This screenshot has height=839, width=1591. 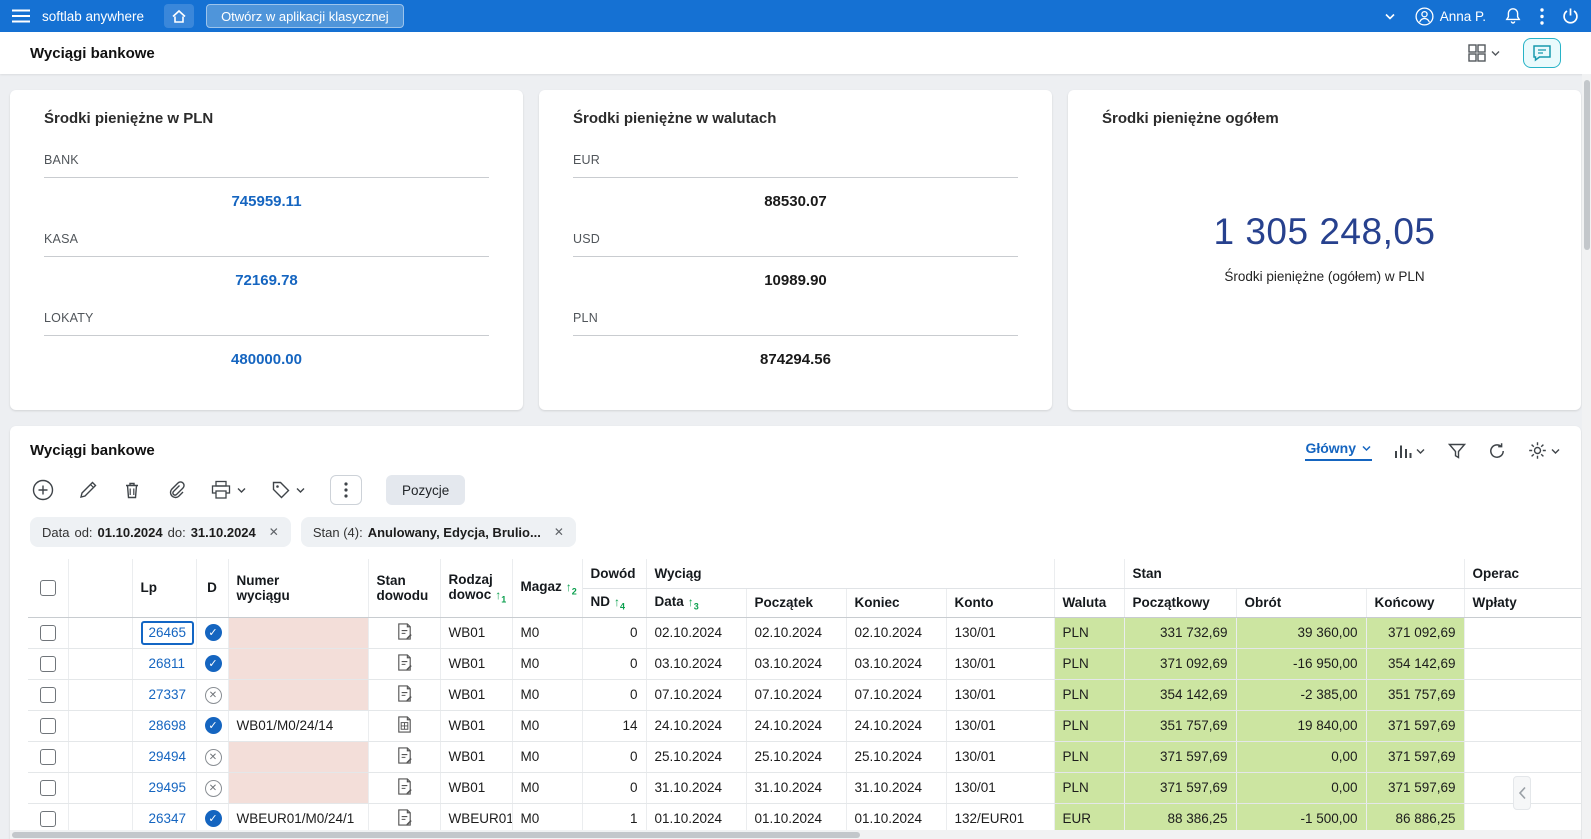 I want to click on collapse-panel-button, so click(x=1522, y=793).